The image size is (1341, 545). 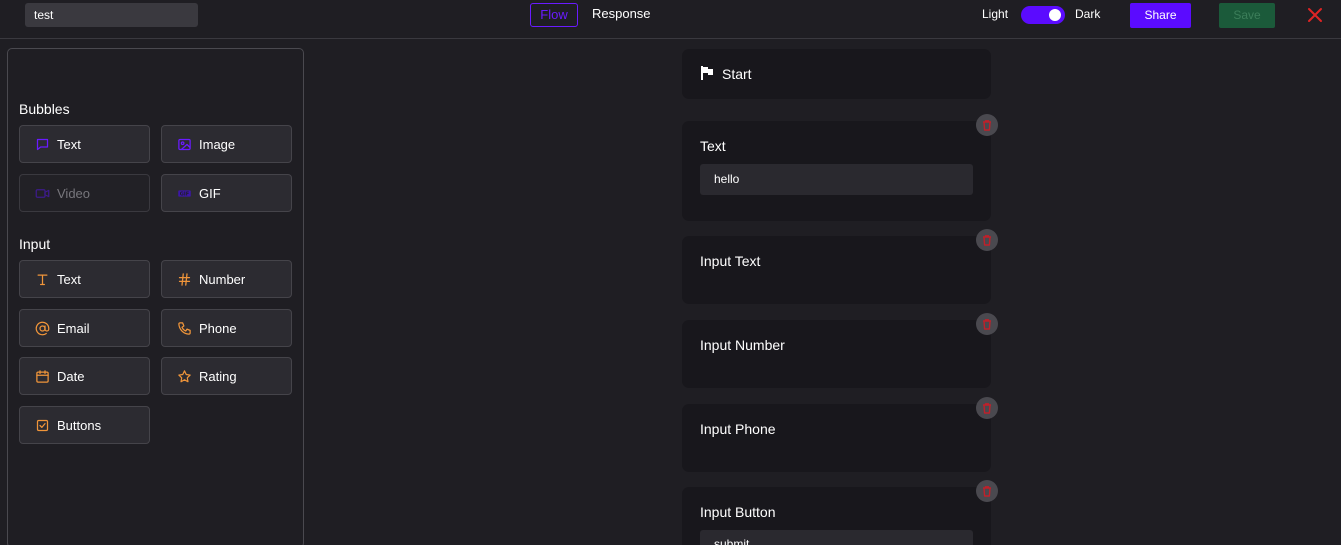 What do you see at coordinates (218, 376) in the screenshot?
I see `block-label: Rating` at bounding box center [218, 376].